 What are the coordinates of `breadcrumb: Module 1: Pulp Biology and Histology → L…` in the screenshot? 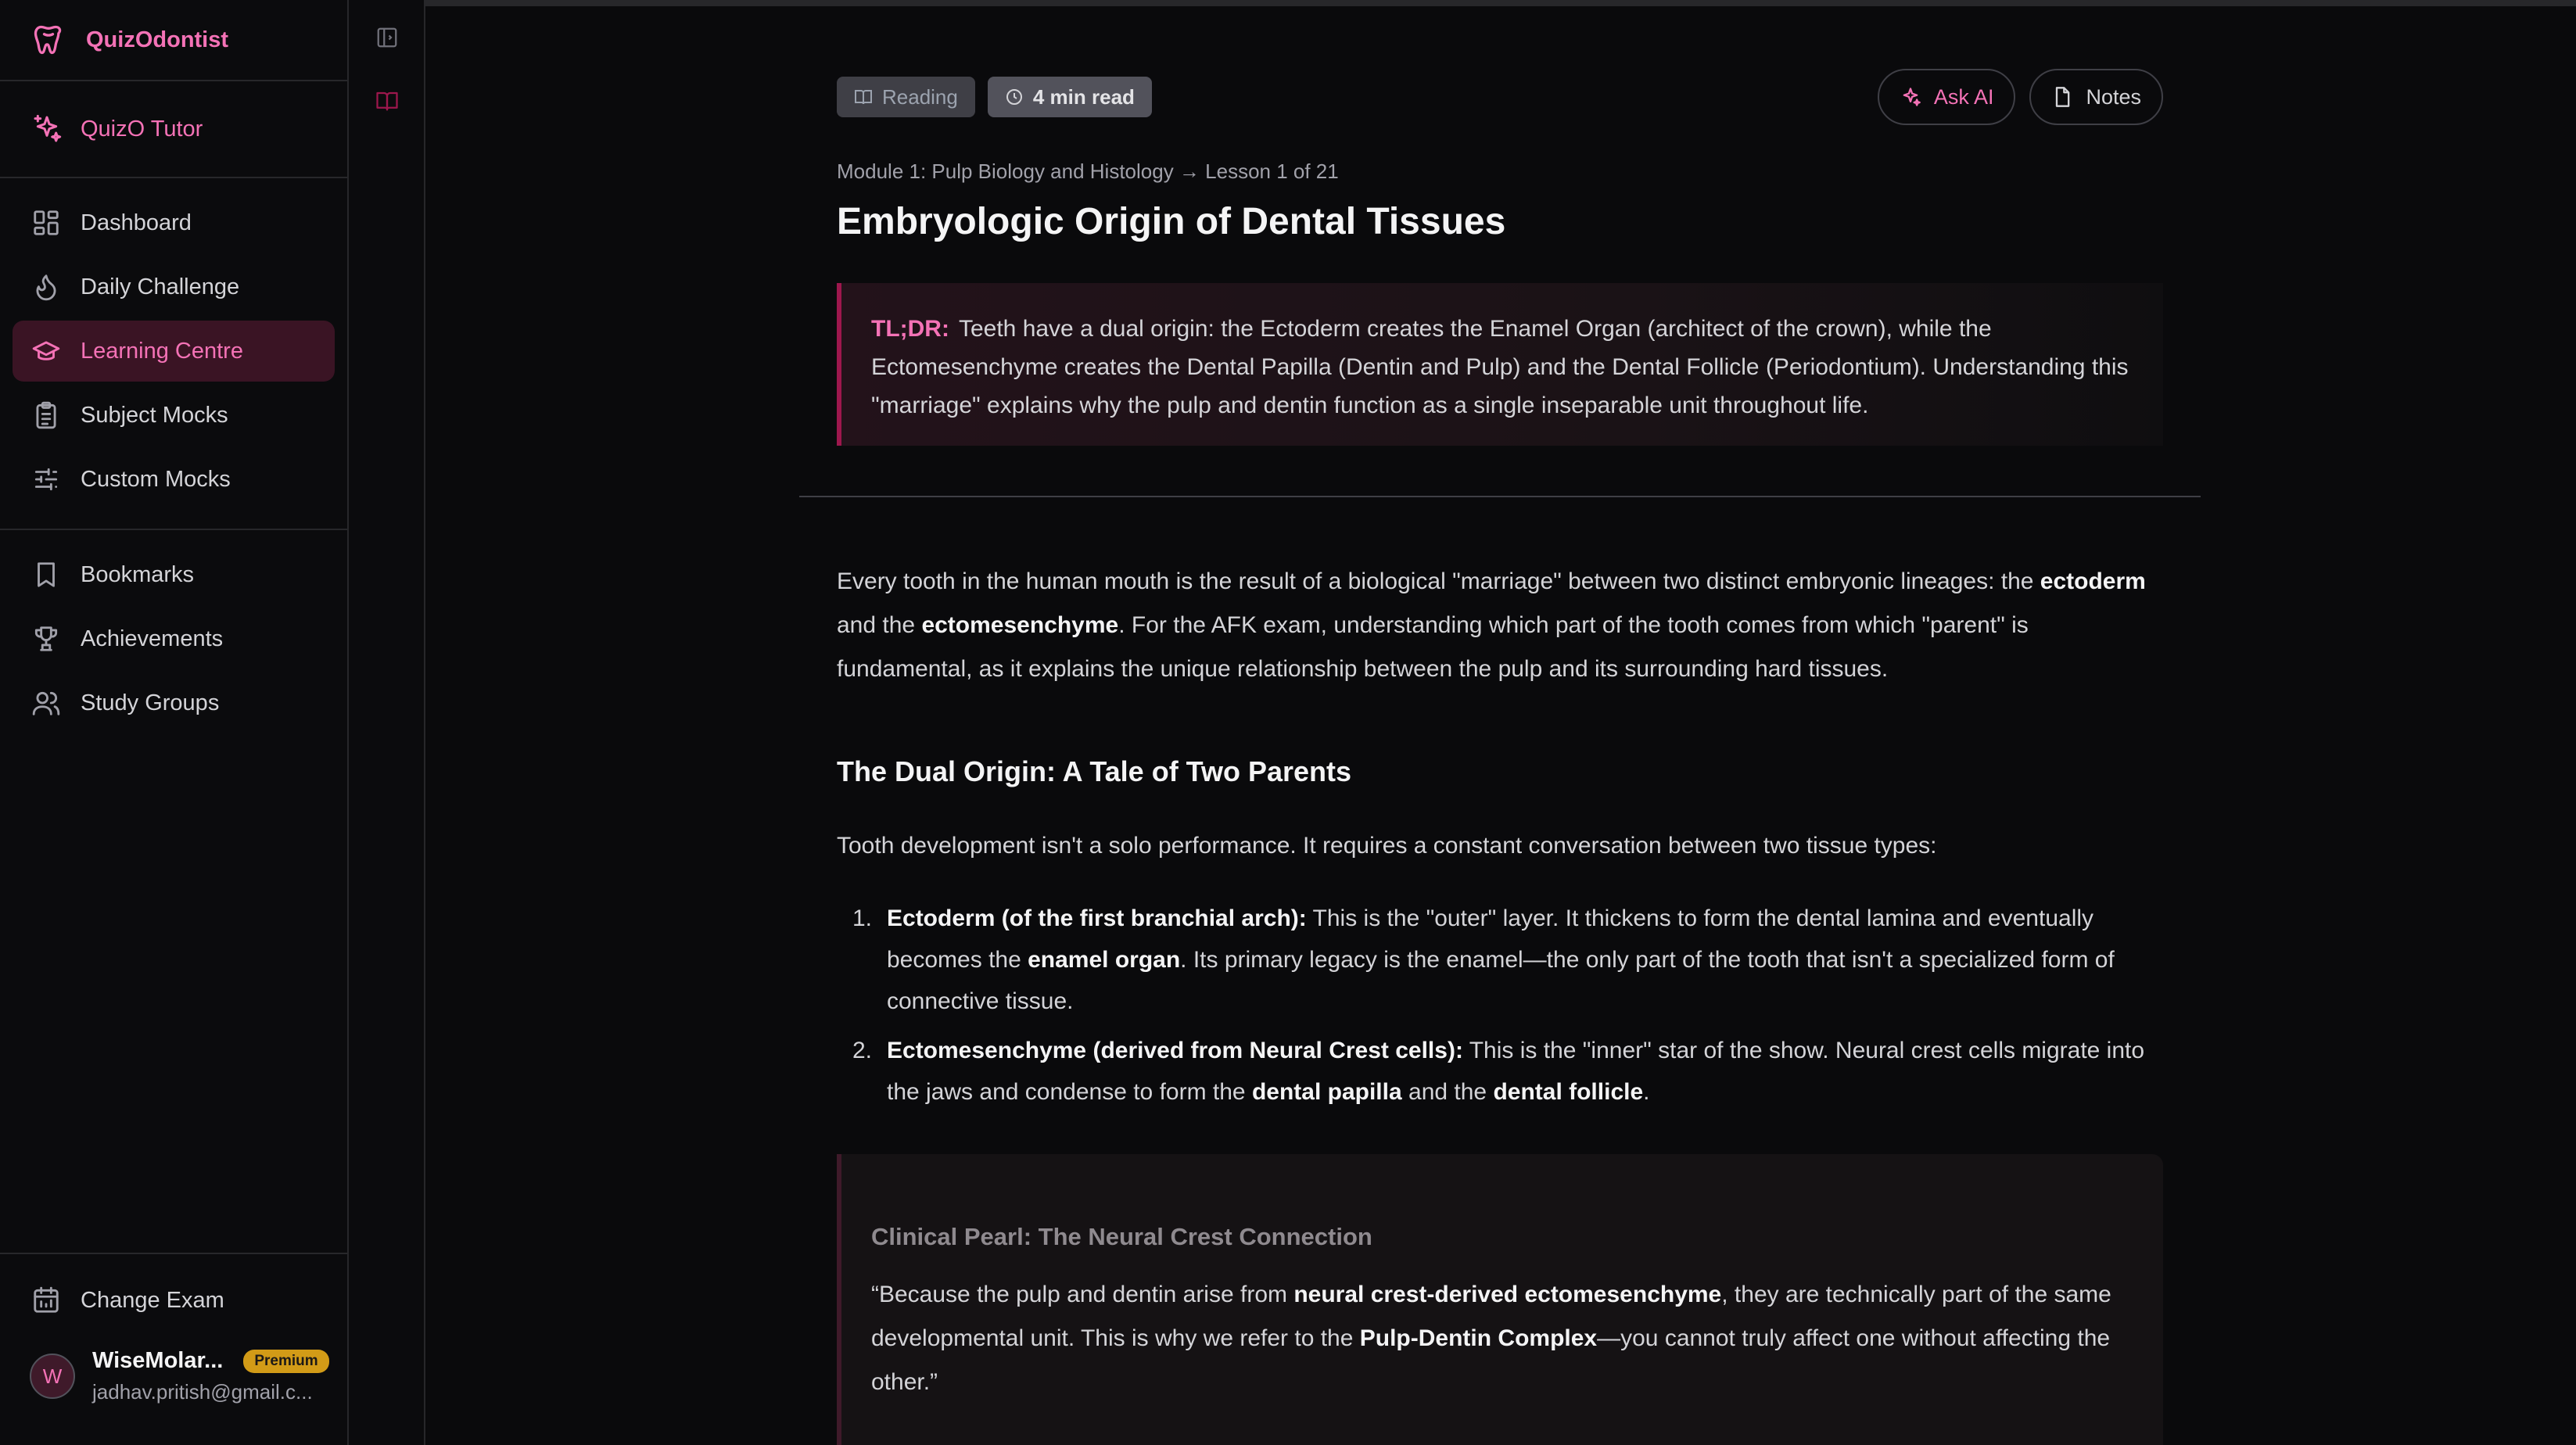 It's located at (1088, 172).